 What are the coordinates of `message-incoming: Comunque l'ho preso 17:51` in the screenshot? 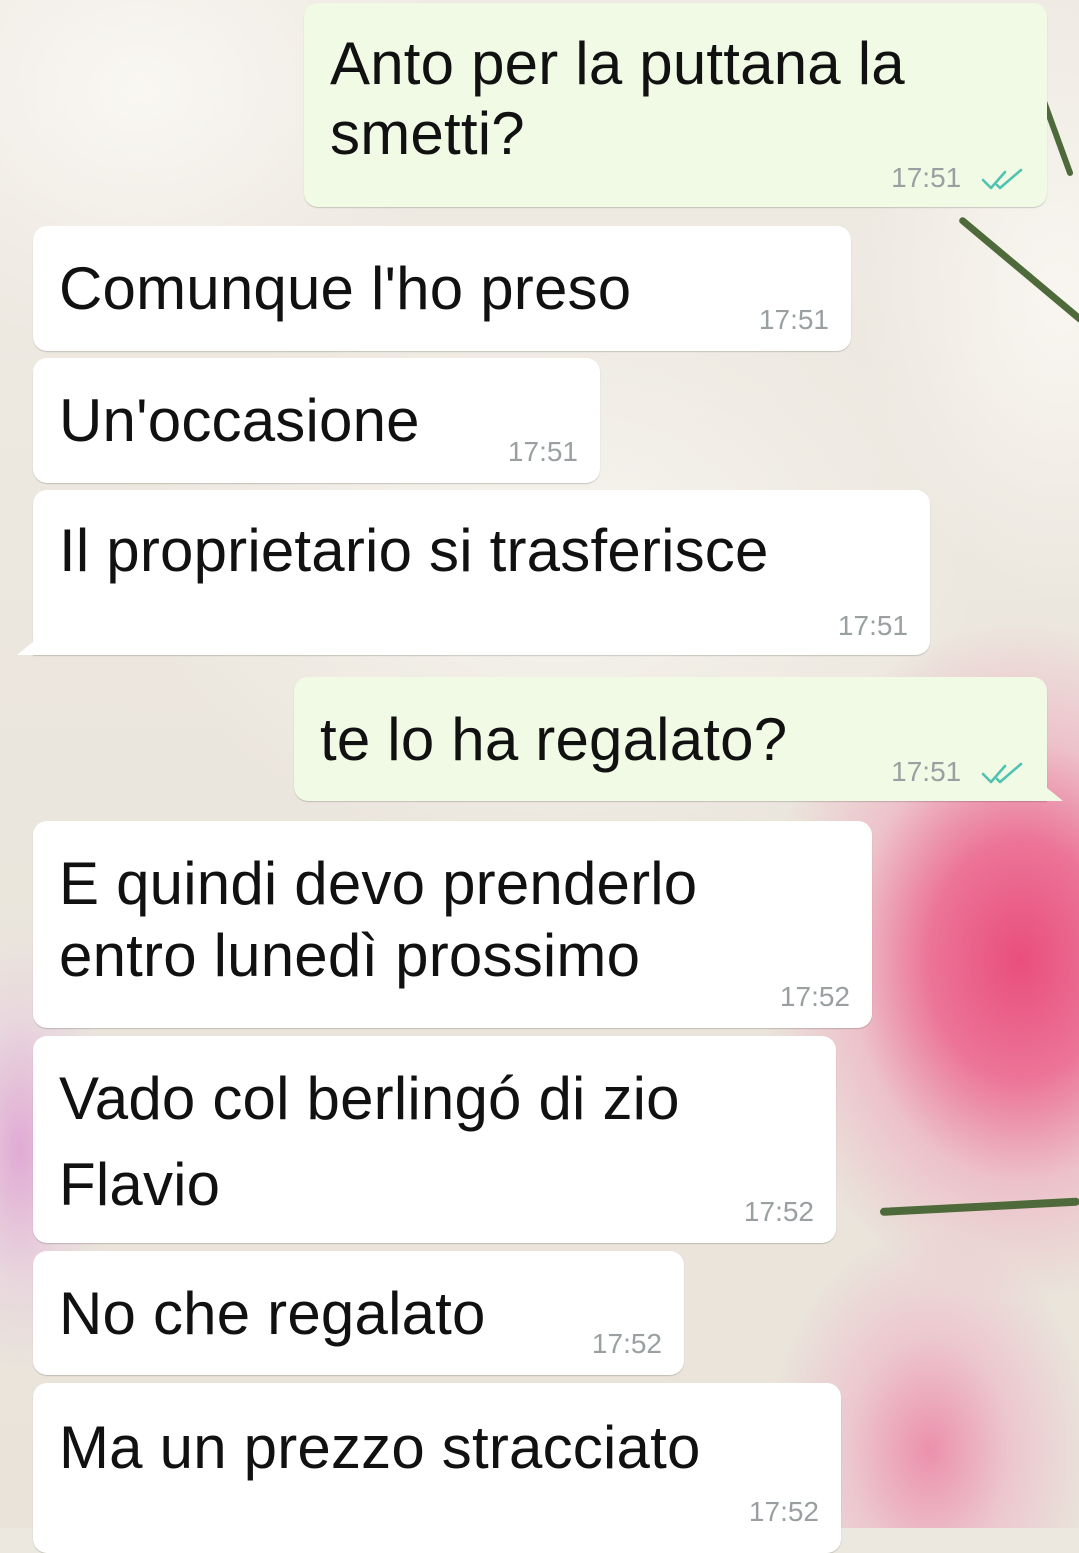 It's located at (442, 288).